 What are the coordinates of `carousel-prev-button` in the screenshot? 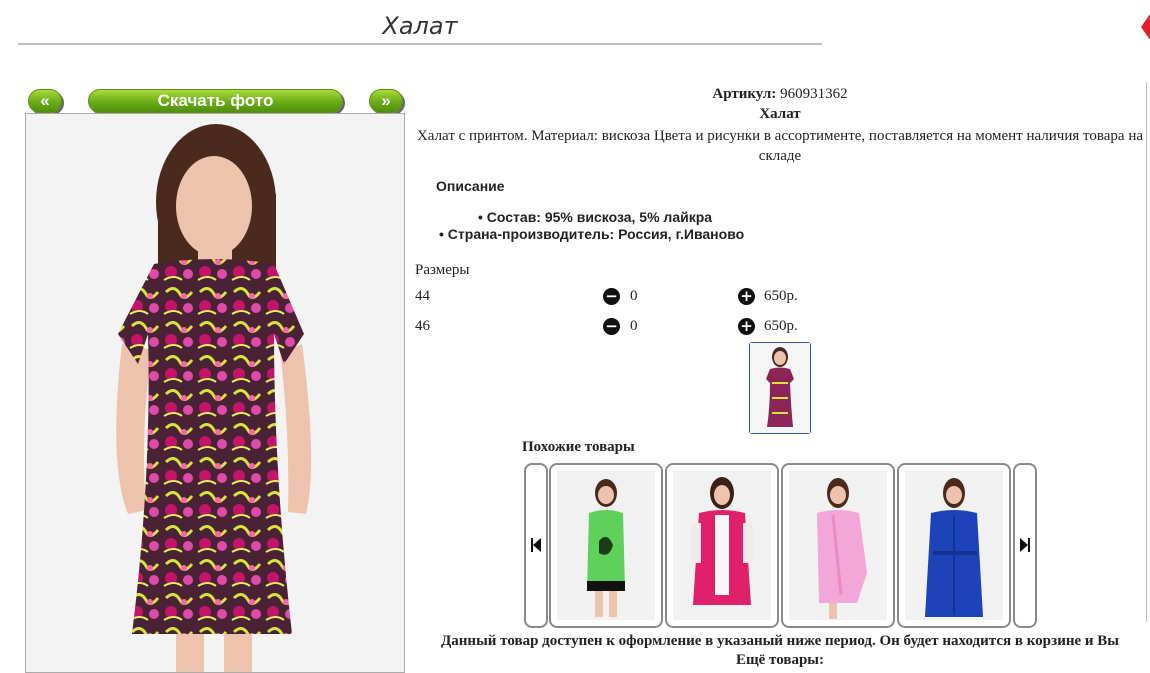 It's located at (536, 545).